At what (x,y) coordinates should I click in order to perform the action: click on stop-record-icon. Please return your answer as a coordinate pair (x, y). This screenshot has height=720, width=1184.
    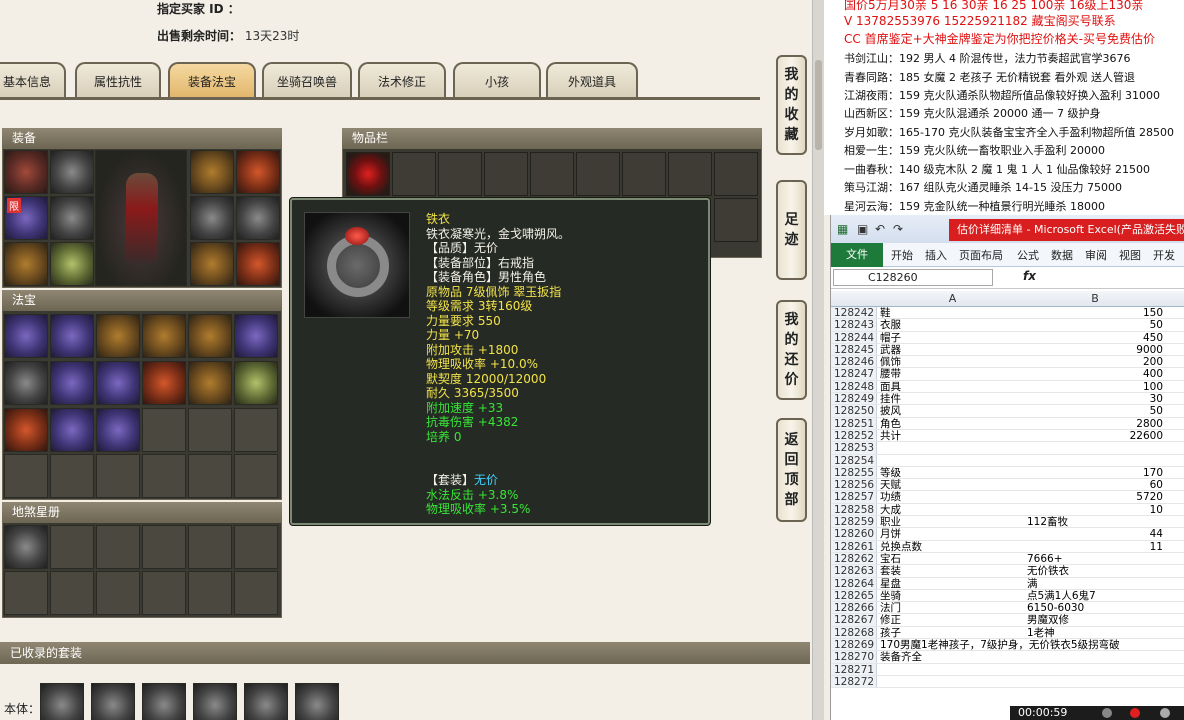
    Looking at the image, I should click on (1135, 713).